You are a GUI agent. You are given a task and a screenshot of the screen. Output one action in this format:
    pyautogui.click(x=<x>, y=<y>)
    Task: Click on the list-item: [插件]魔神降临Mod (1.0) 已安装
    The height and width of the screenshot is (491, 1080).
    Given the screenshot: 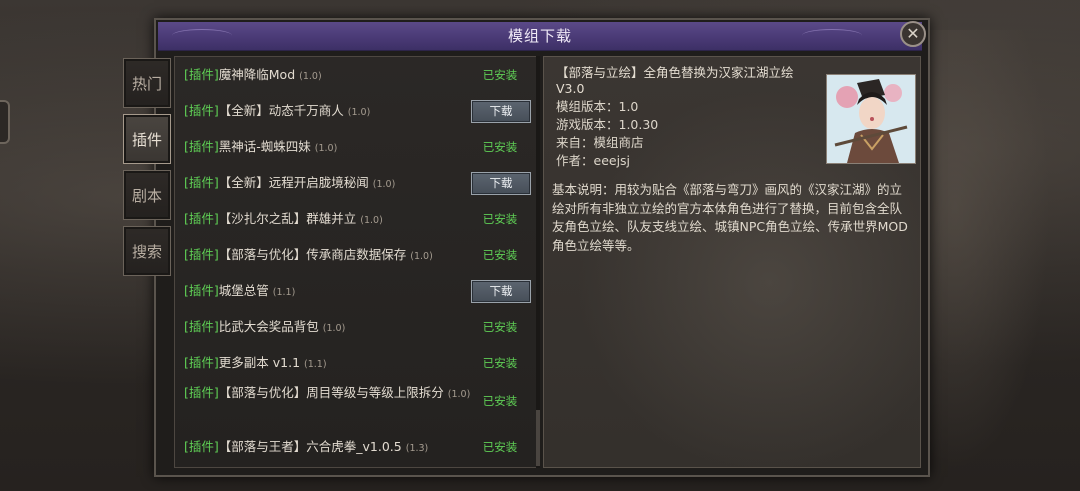 What is the action you would take?
    pyautogui.click(x=357, y=75)
    